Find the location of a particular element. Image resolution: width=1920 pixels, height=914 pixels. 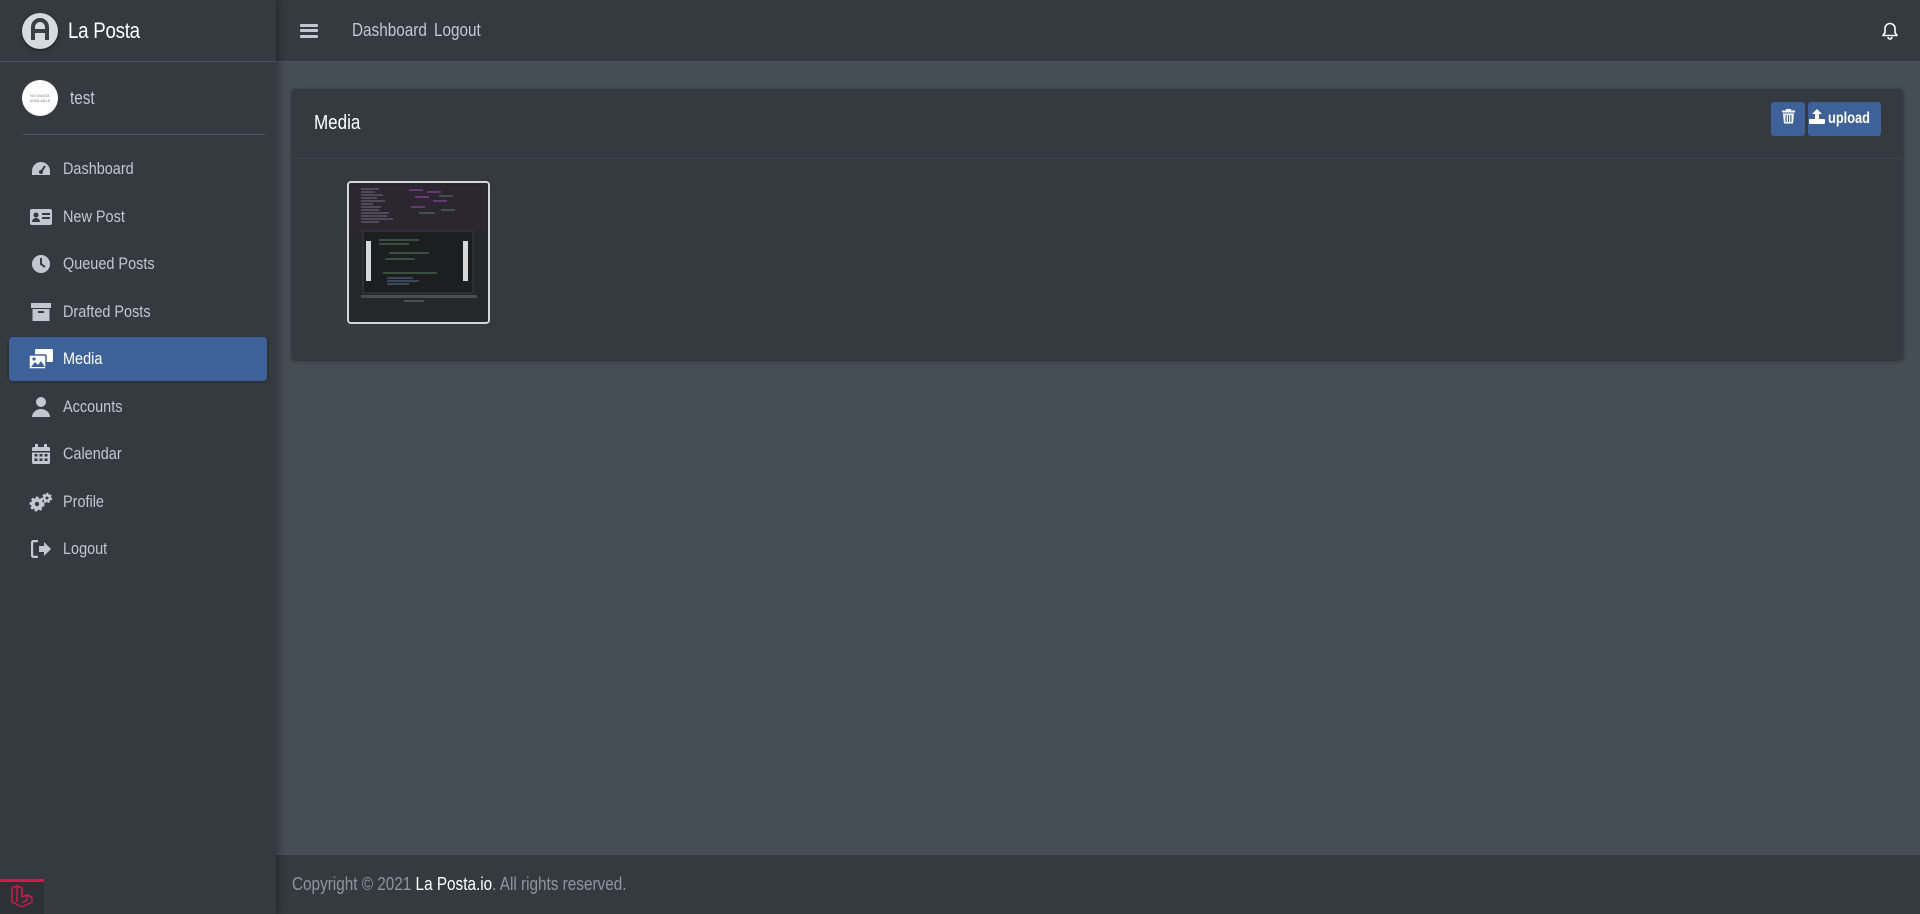

sidebar-item-label: Logout is located at coordinates (85, 548).